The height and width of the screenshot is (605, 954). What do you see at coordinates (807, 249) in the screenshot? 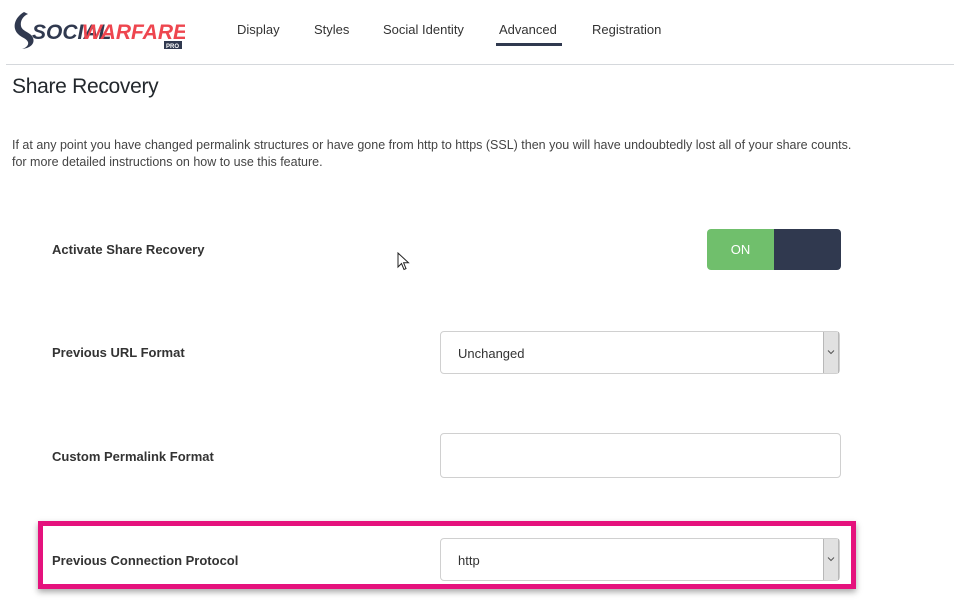
I see `toggle-off-side` at bounding box center [807, 249].